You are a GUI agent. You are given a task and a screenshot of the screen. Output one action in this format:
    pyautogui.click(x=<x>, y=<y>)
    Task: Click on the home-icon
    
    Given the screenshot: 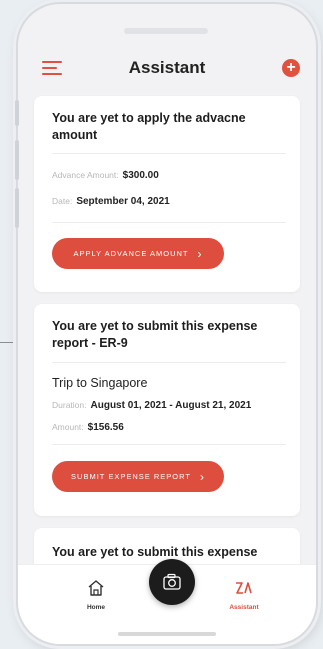 What is the action you would take?
    pyautogui.click(x=96, y=588)
    